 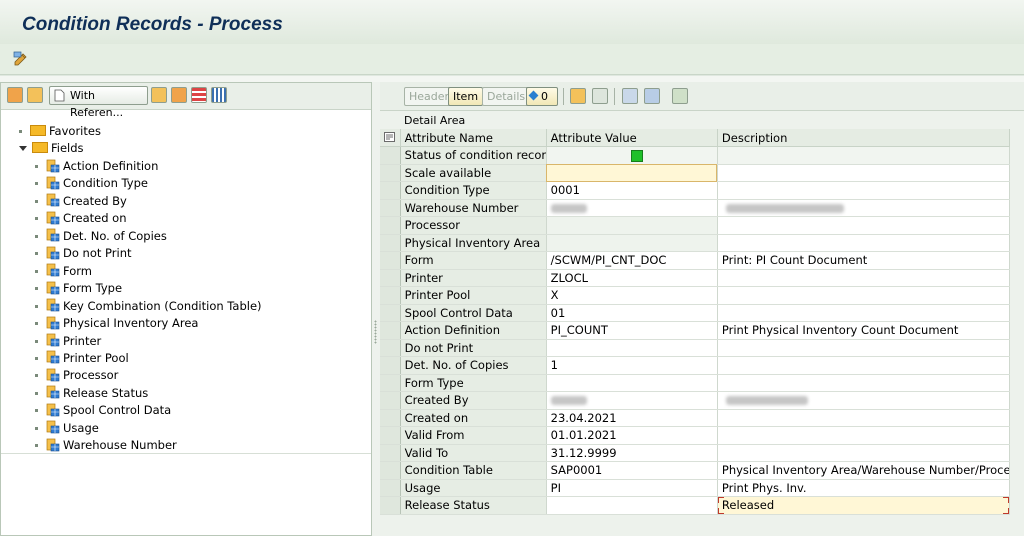 What do you see at coordinates (159, 95) in the screenshot?
I see `add-favorite-icon` at bounding box center [159, 95].